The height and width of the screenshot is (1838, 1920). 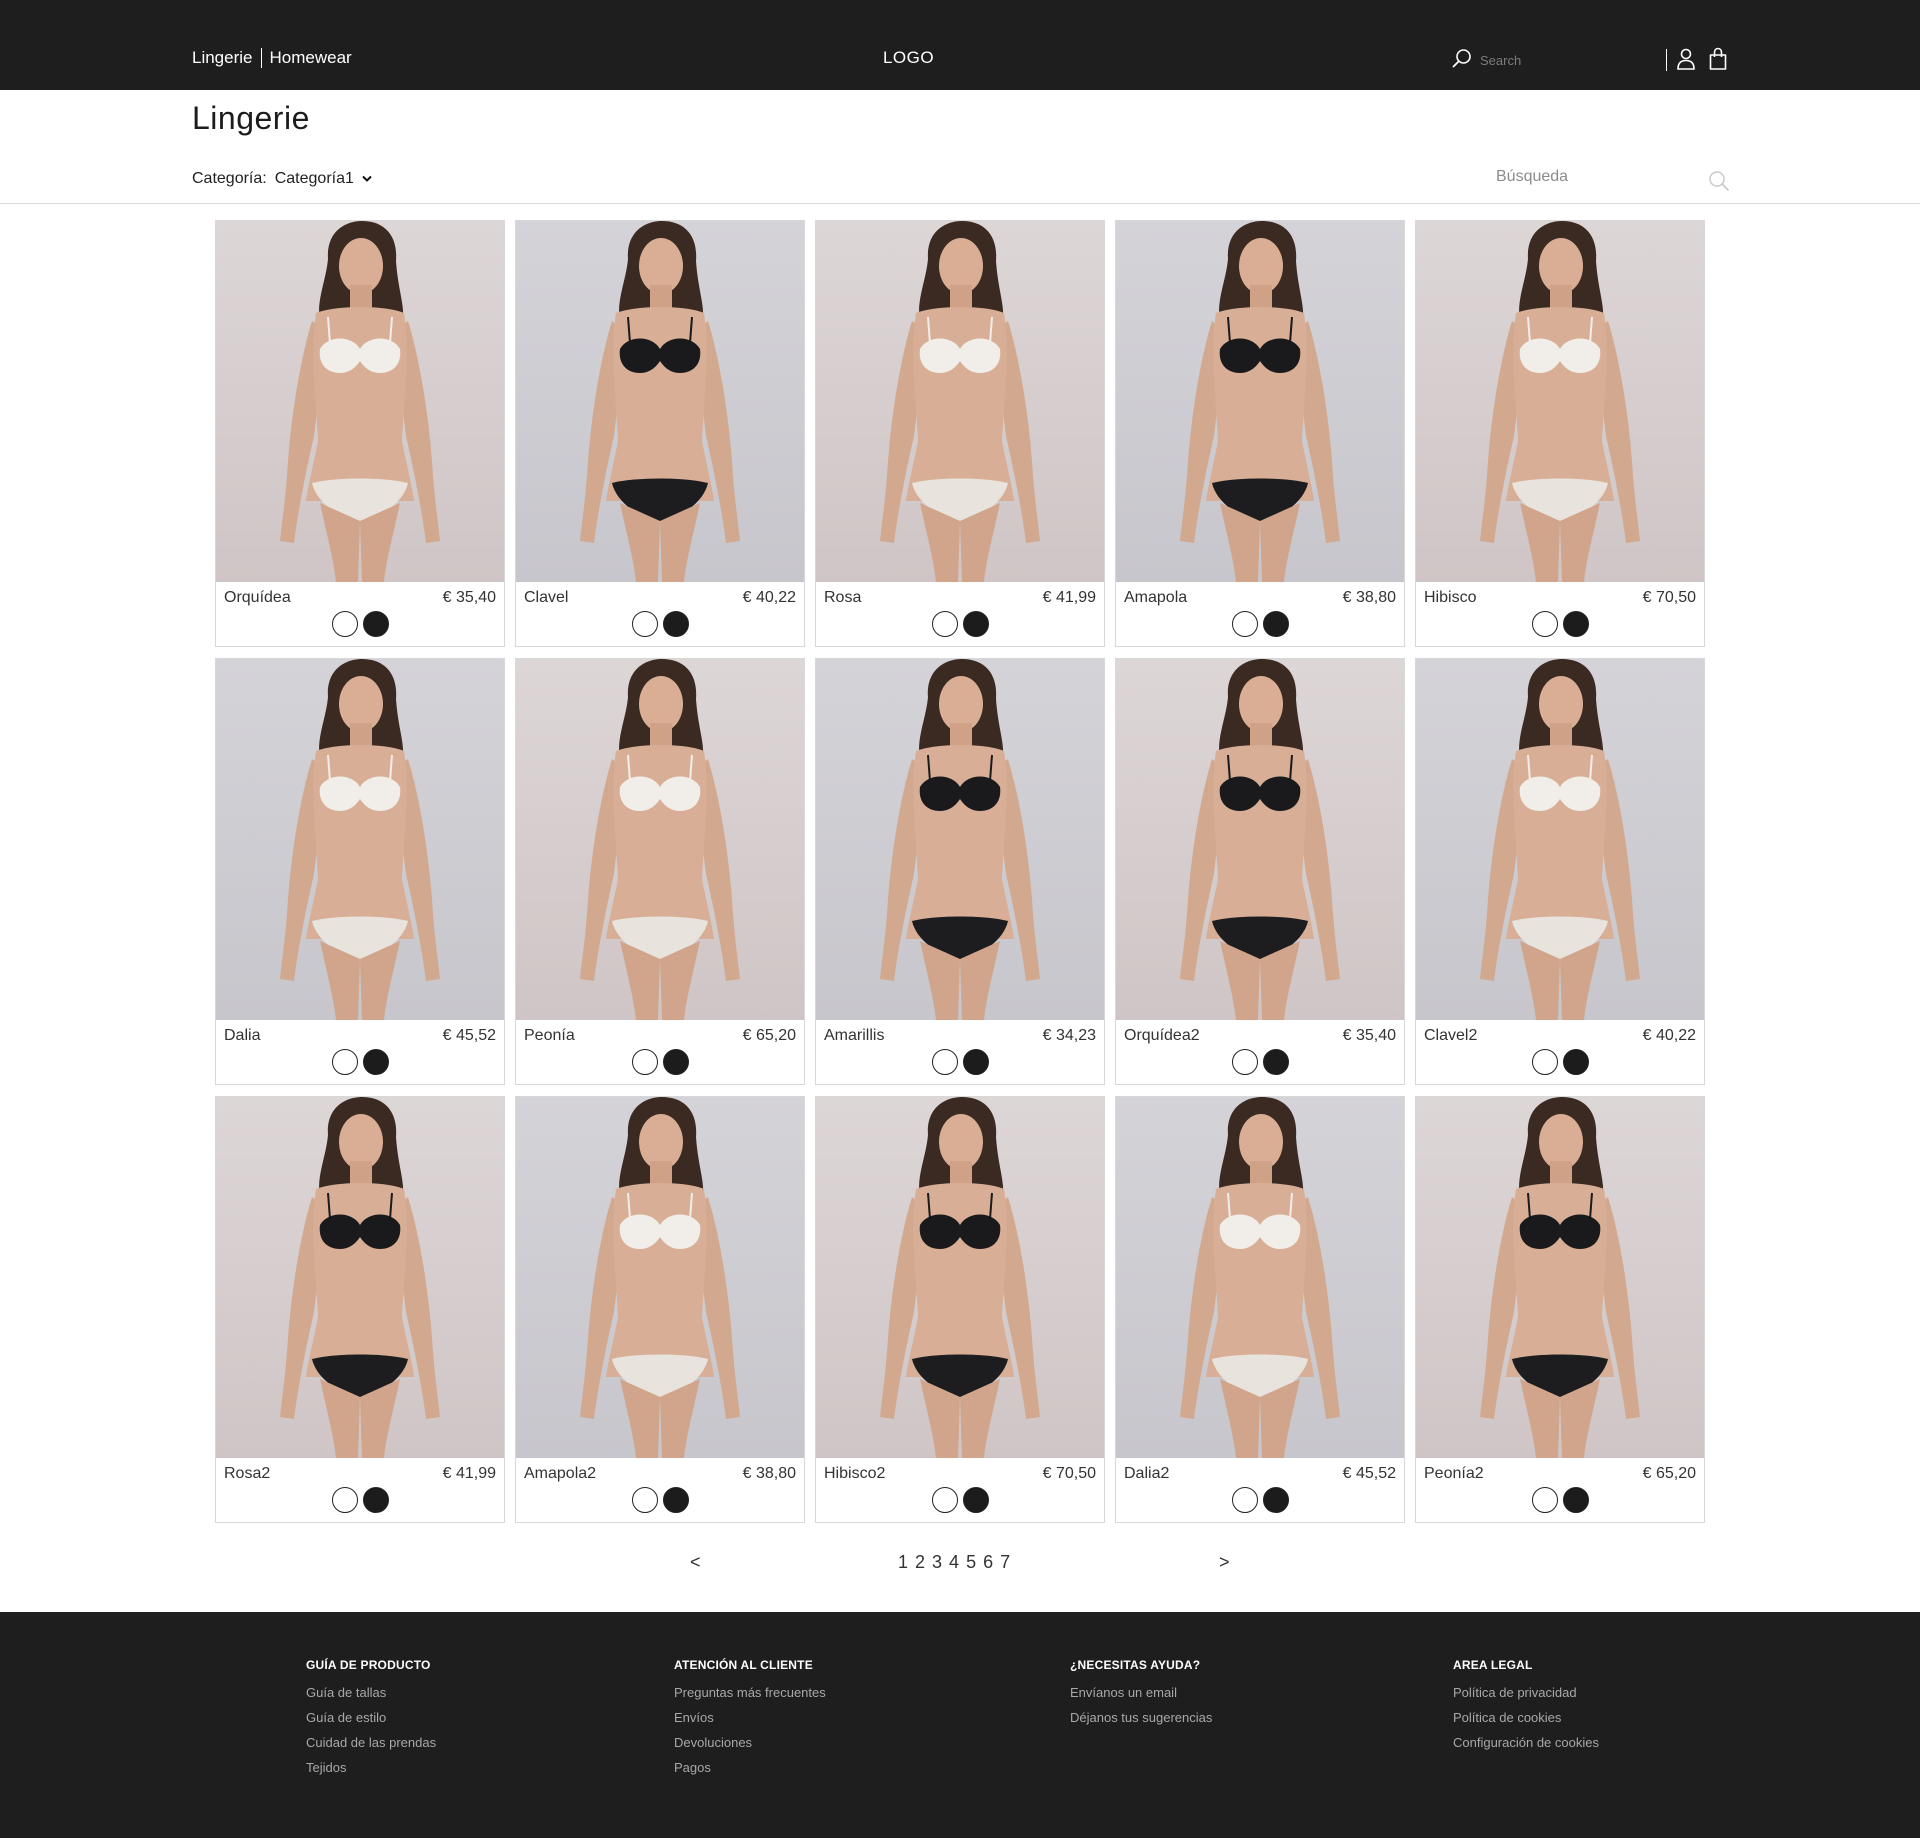 What do you see at coordinates (323, 179) in the screenshot?
I see `category-dropdown: Categoría1` at bounding box center [323, 179].